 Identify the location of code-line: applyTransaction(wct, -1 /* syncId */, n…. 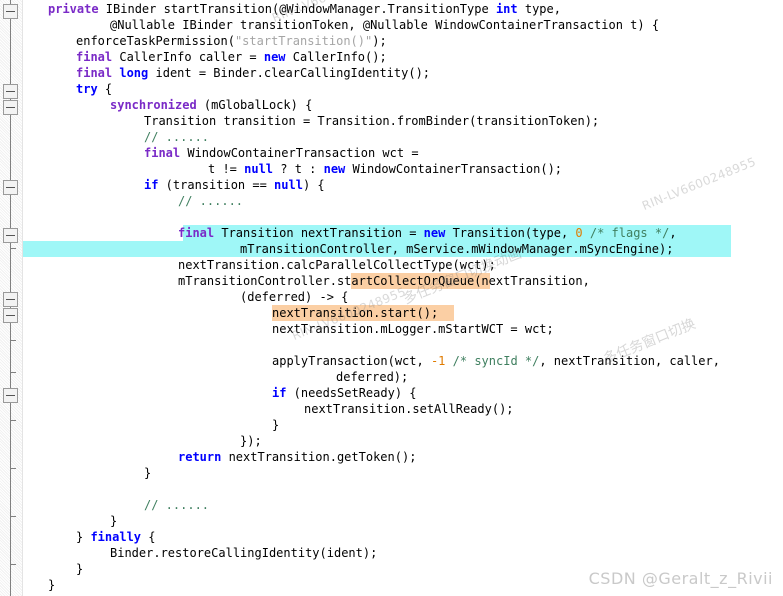
(360, 361).